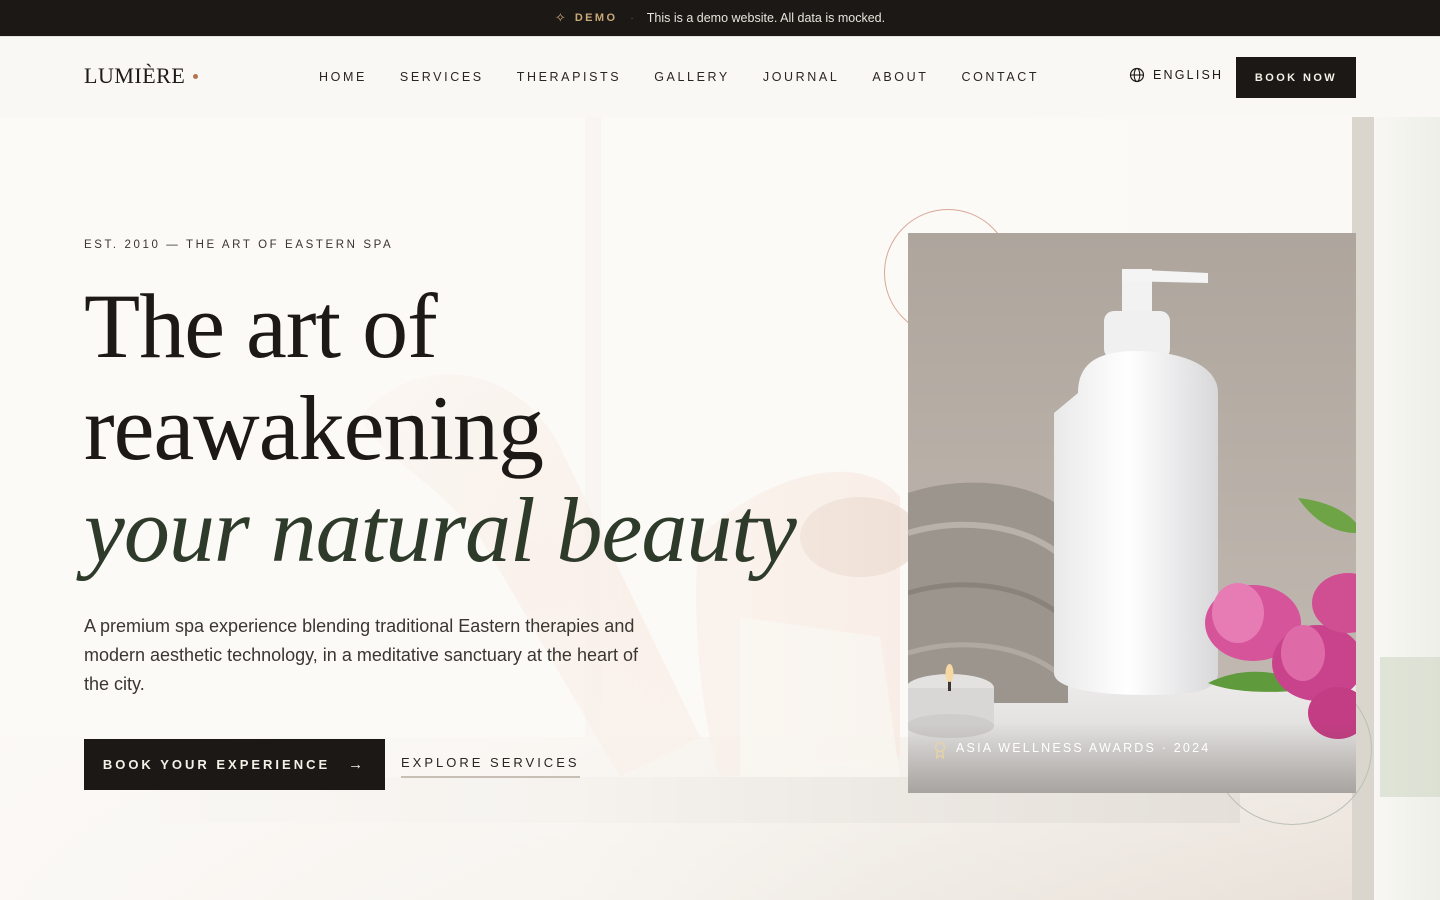 This screenshot has width=1440, height=900. Describe the element at coordinates (442, 77) in the screenshot. I see `nav-services: SERVICES` at that location.